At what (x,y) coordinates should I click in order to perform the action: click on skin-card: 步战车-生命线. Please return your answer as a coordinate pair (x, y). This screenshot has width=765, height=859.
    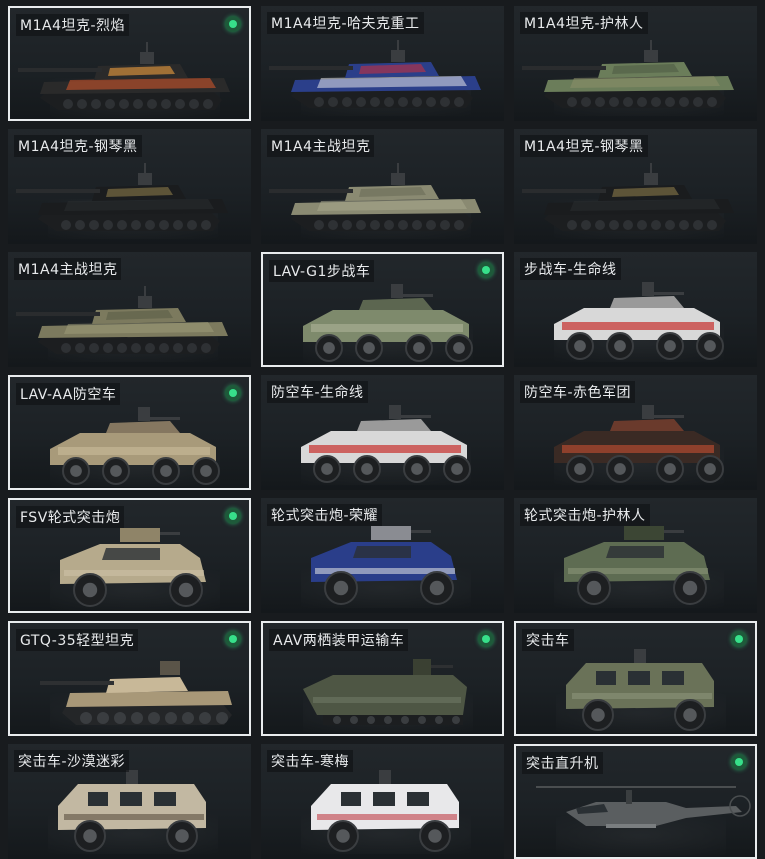
    Looking at the image, I should click on (635, 309).